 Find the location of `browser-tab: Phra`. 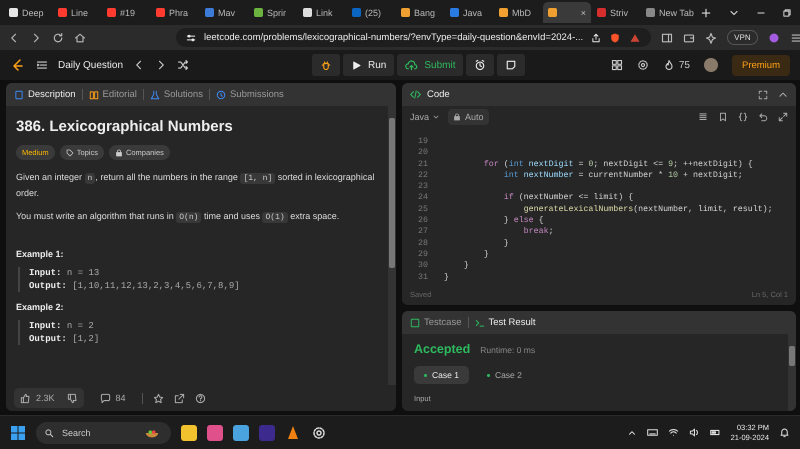

browser-tab: Phra is located at coordinates (175, 12).